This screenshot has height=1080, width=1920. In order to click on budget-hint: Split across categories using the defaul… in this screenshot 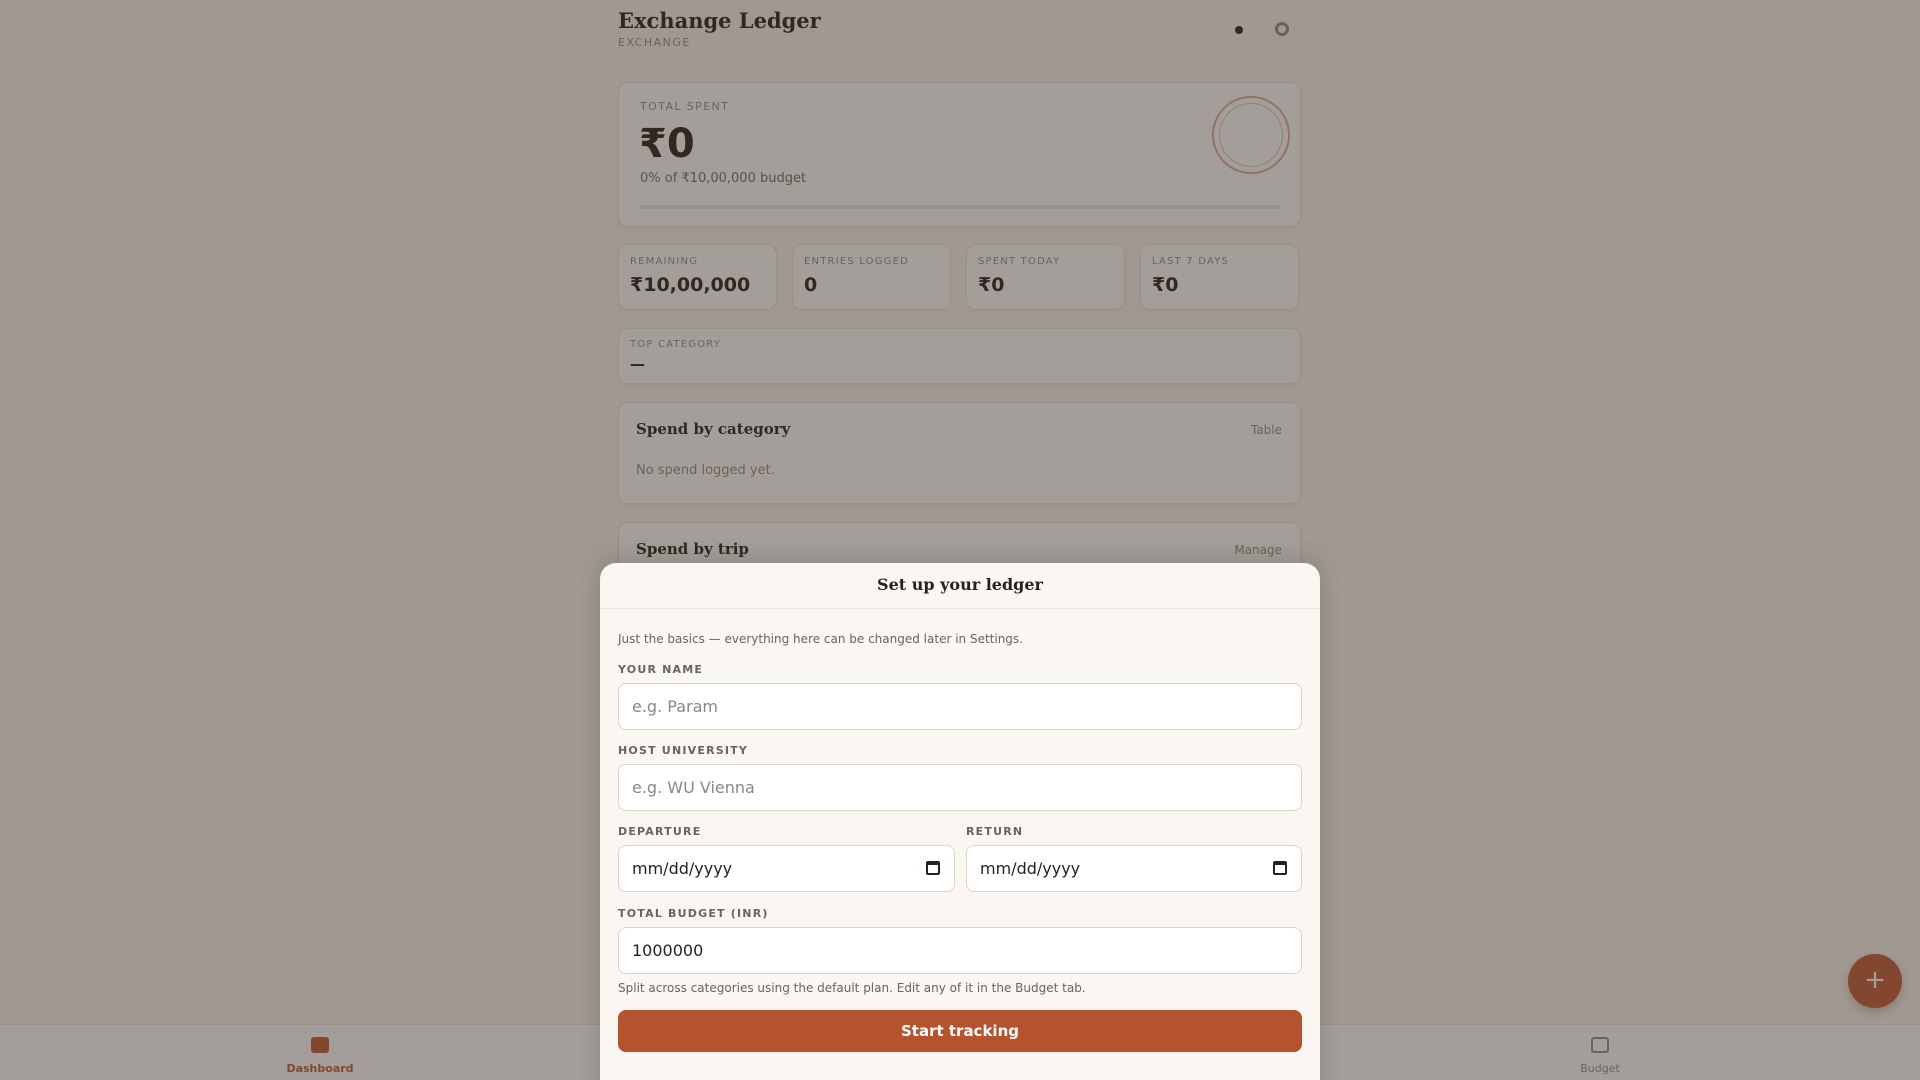, I will do `click(852, 988)`.